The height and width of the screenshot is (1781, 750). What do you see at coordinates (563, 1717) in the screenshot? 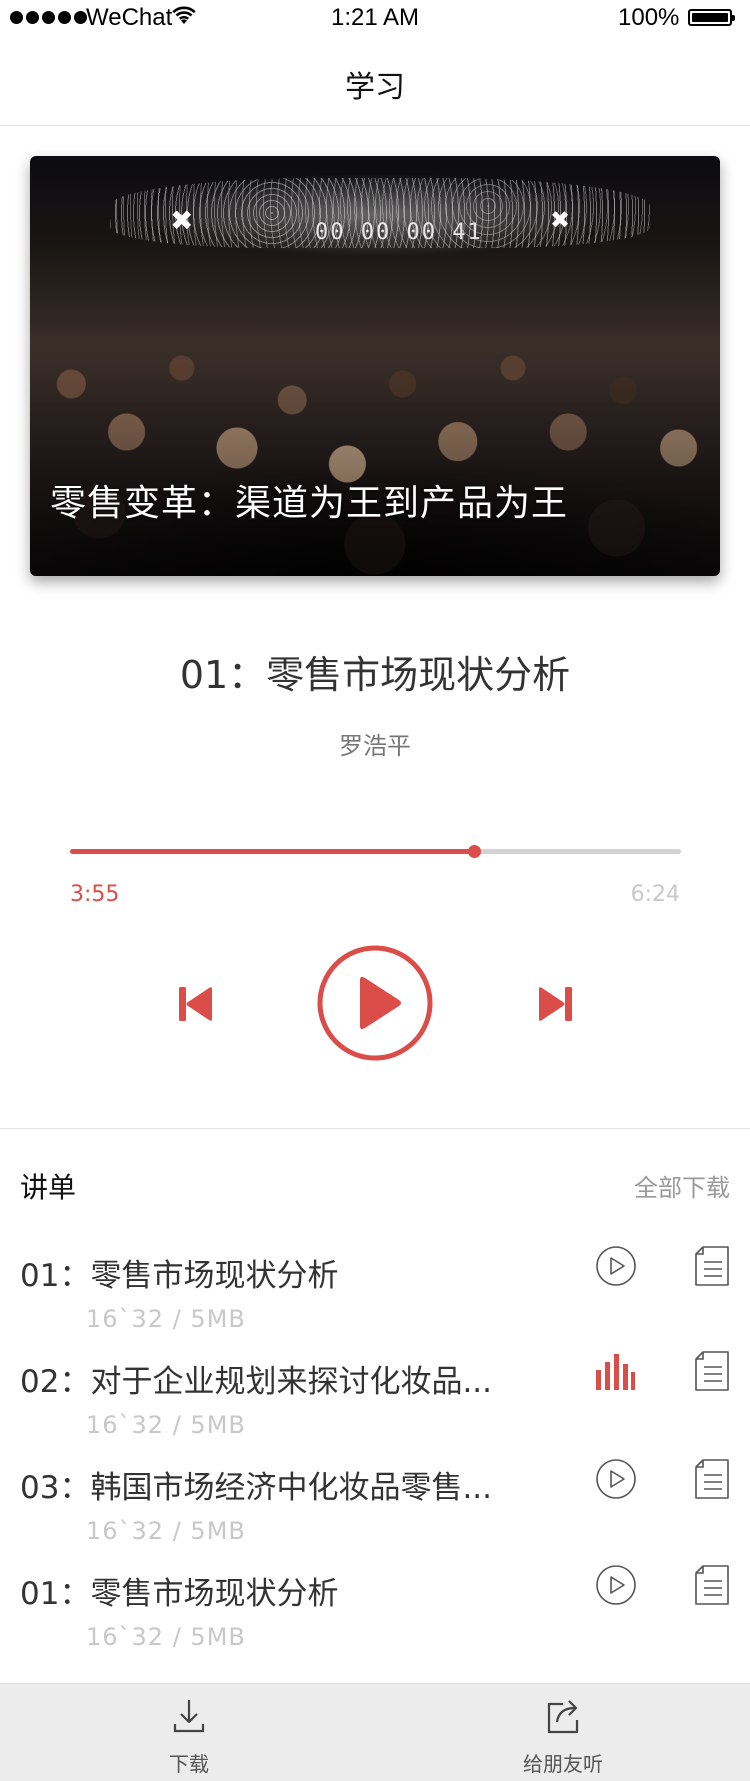
I see `share-icon` at bounding box center [563, 1717].